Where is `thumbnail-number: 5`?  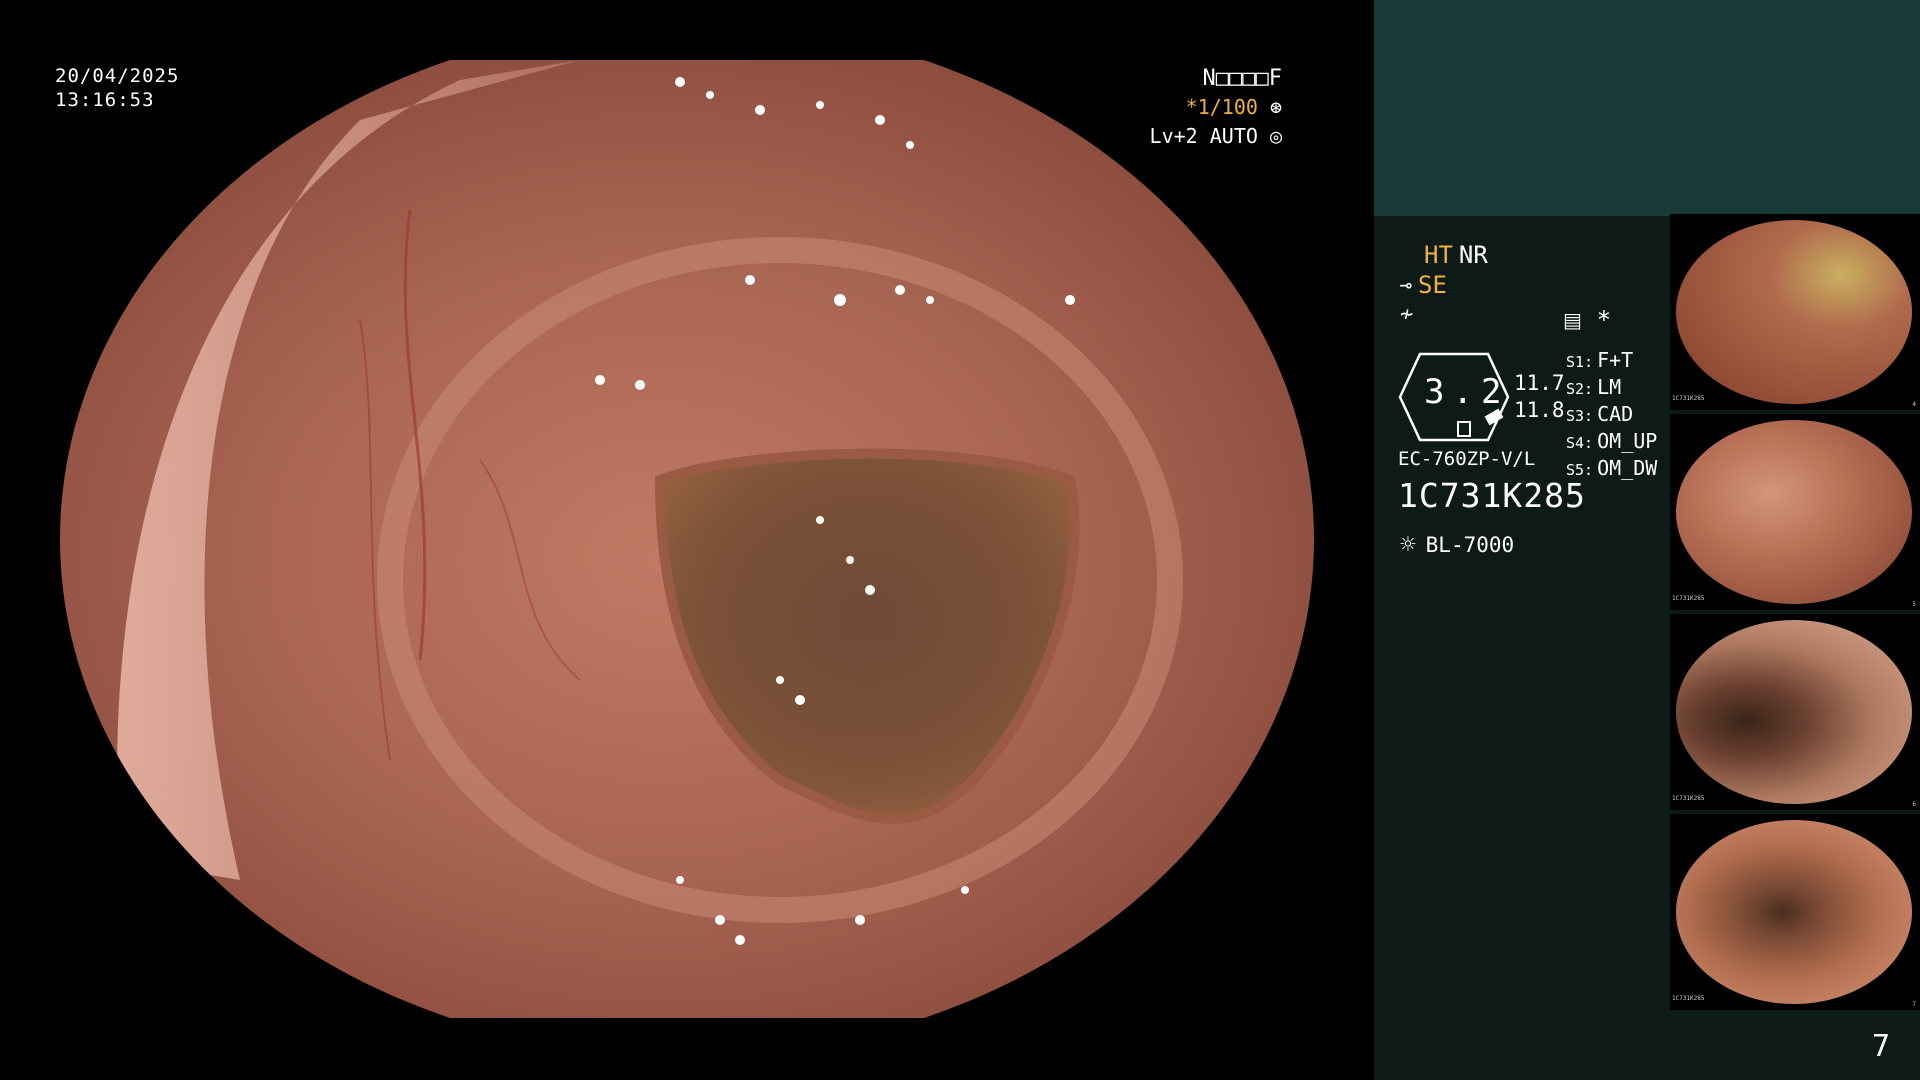 thumbnail-number: 5 is located at coordinates (1914, 604).